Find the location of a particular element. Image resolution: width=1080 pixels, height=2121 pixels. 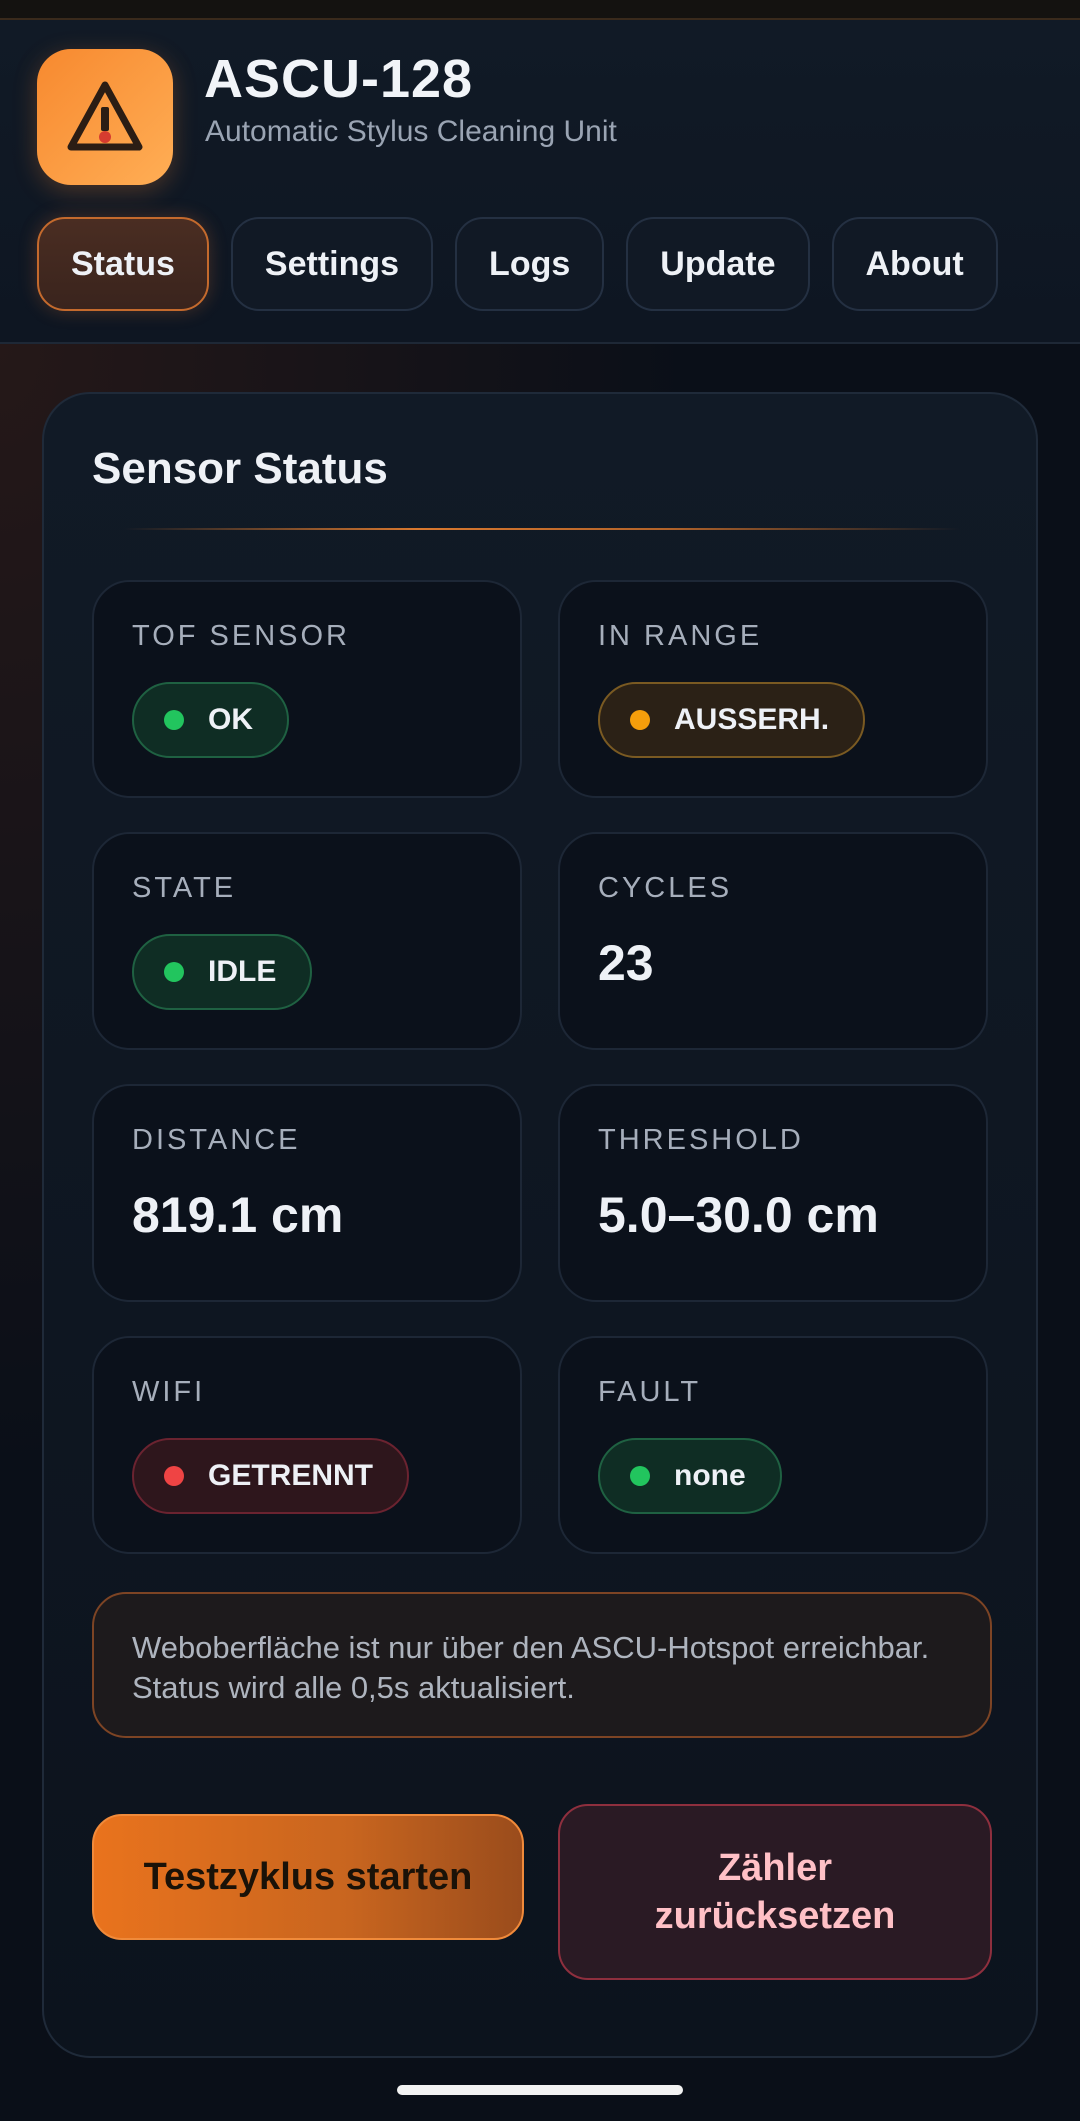

tab-bar: Status Settings Logs Update About is located at coordinates (517, 264).